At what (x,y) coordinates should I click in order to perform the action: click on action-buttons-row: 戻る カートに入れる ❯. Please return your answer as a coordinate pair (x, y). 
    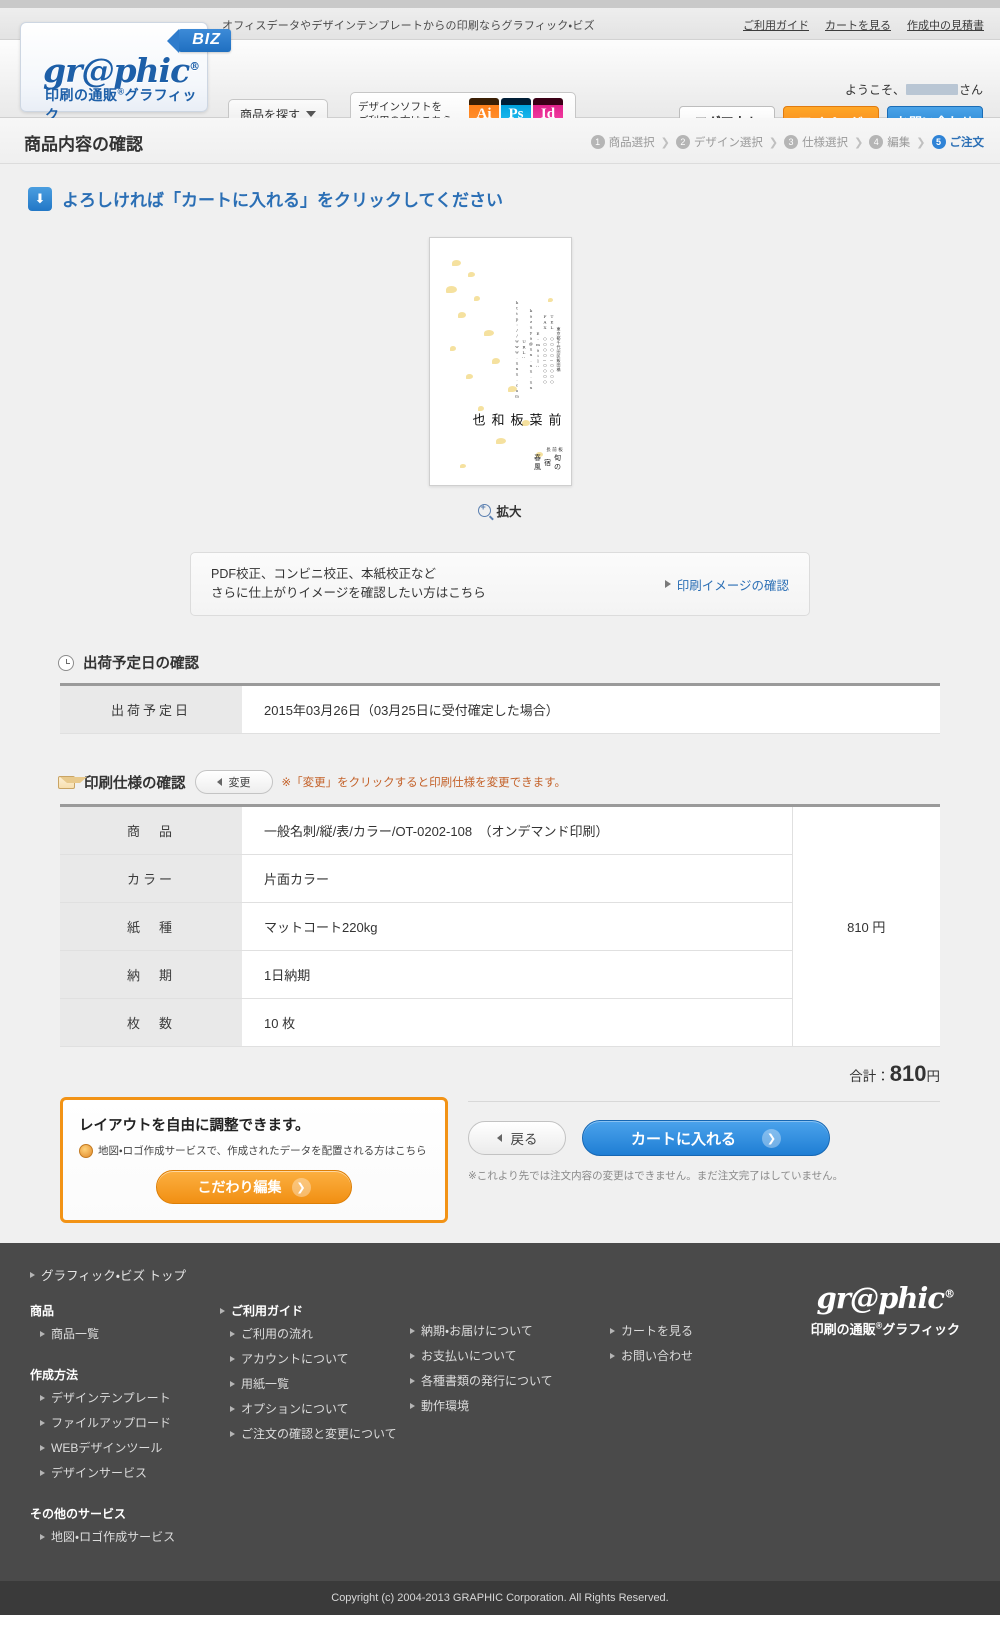
    Looking at the image, I should click on (704, 1138).